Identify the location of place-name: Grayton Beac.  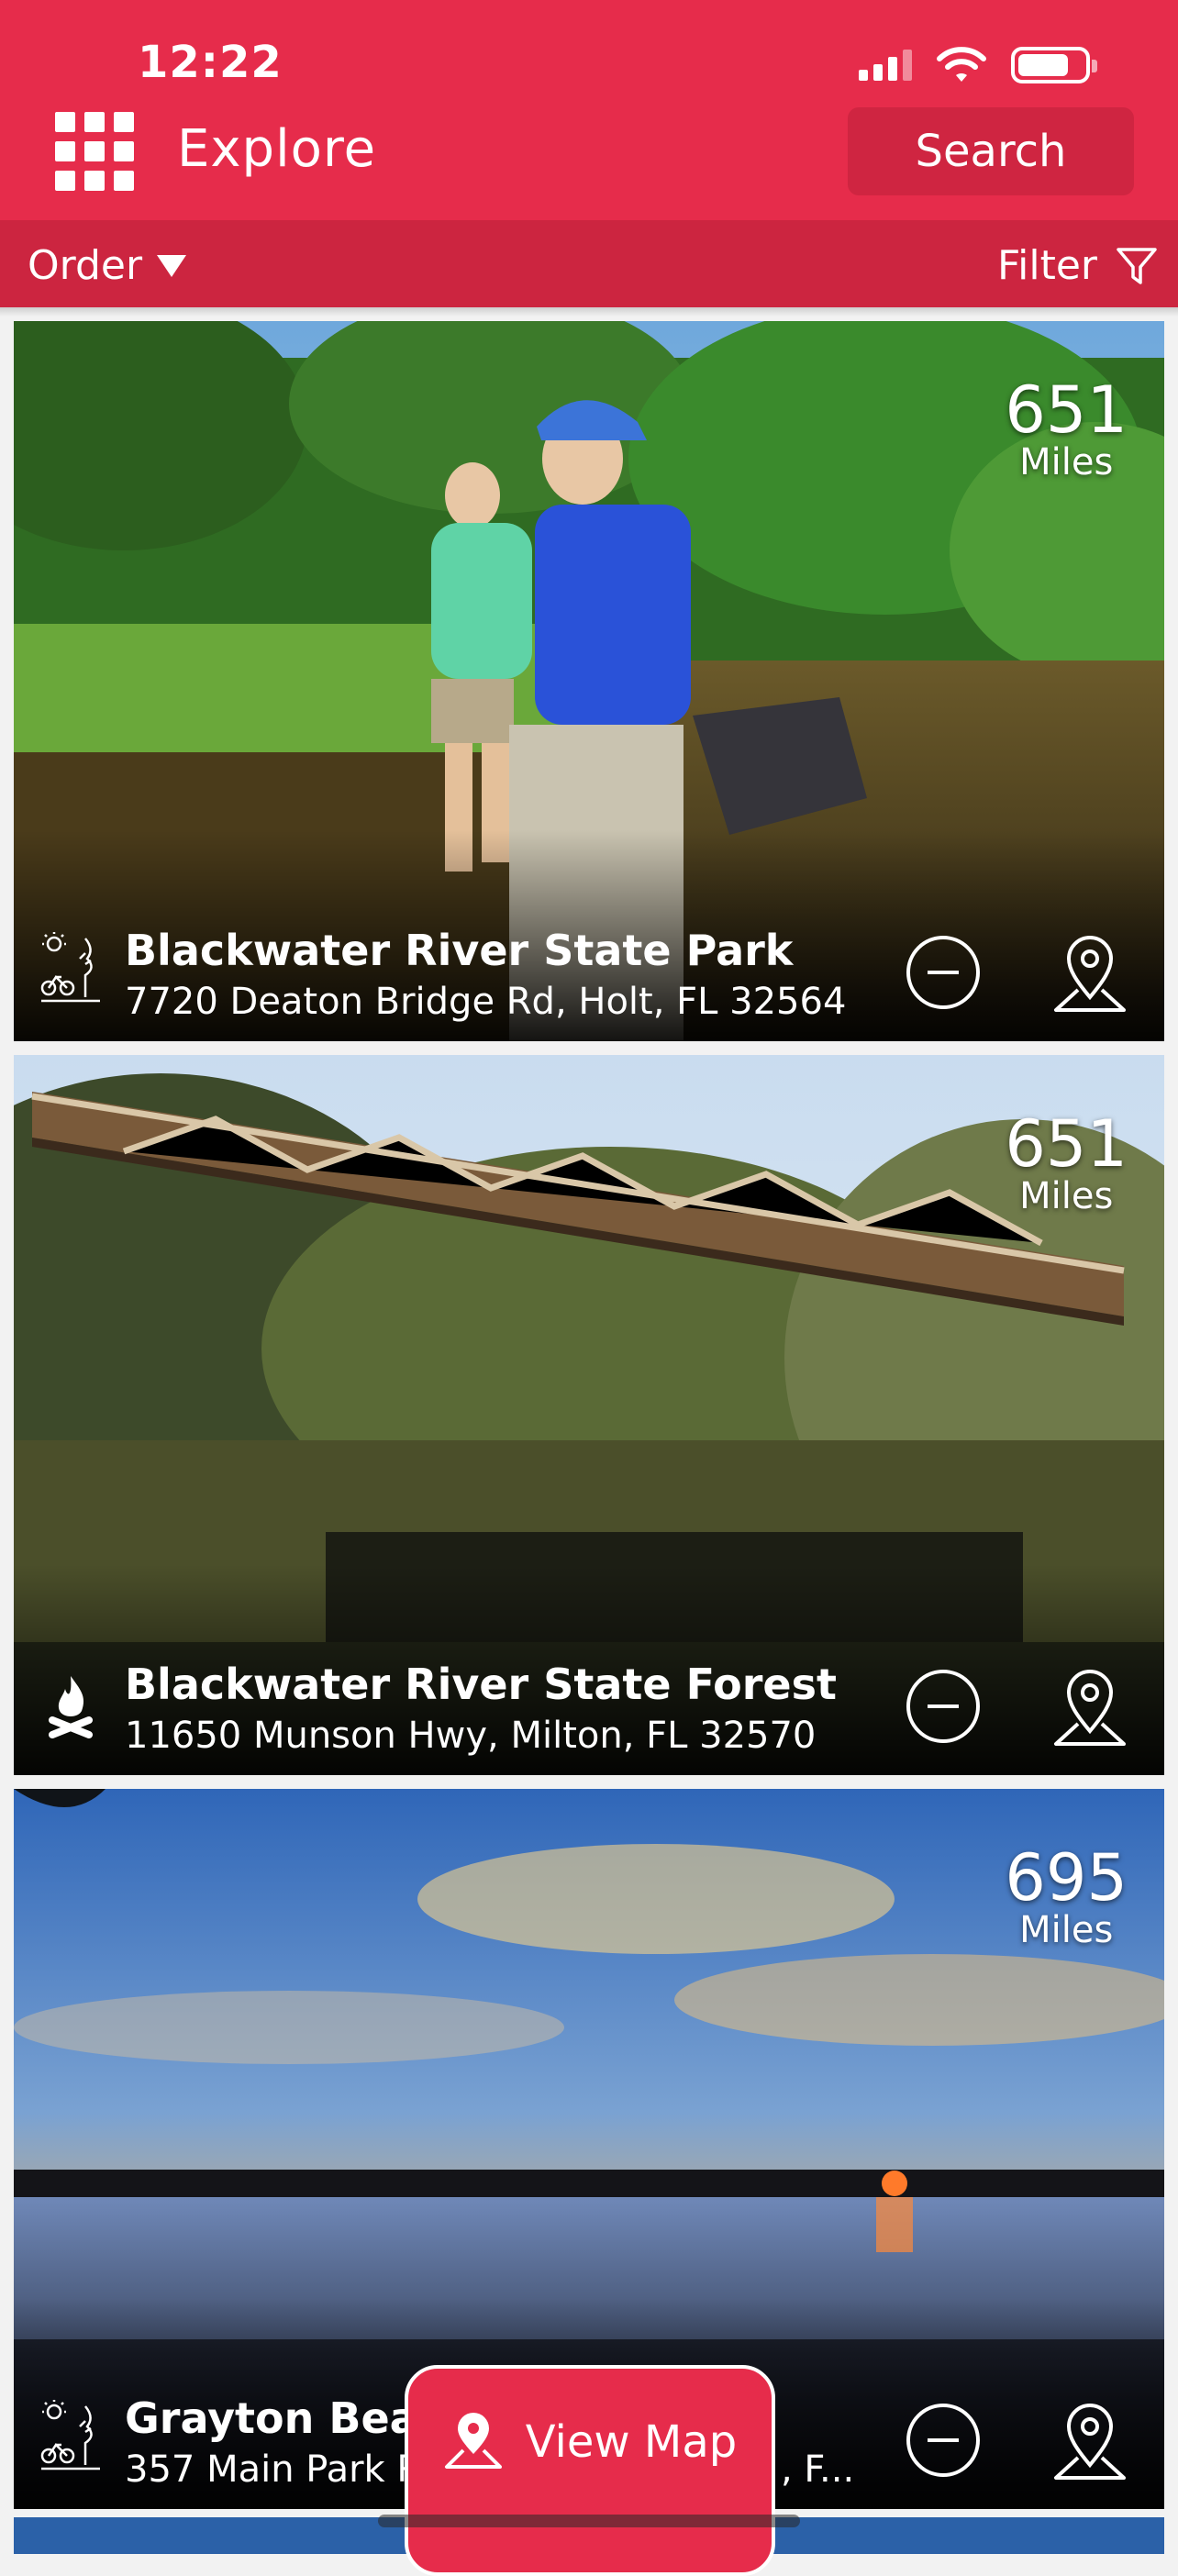
(284, 2418).